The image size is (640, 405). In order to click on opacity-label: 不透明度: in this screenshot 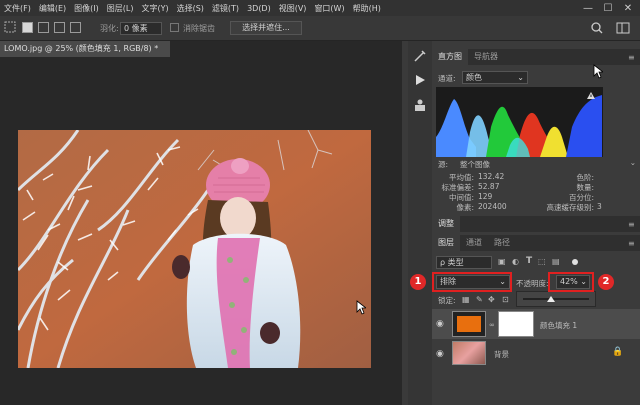, I will do `click(532, 283)`.